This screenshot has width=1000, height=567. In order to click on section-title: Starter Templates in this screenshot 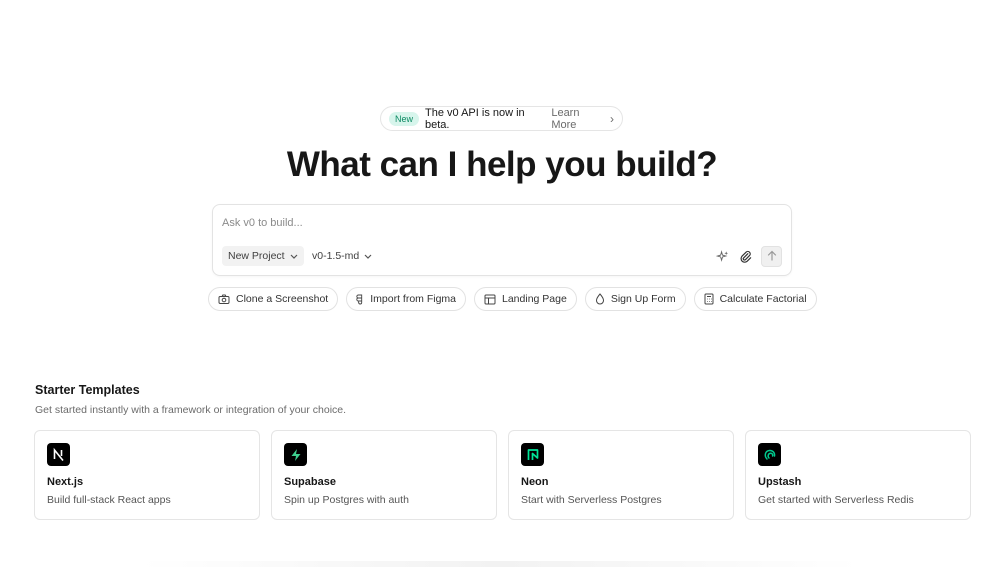, I will do `click(87, 390)`.